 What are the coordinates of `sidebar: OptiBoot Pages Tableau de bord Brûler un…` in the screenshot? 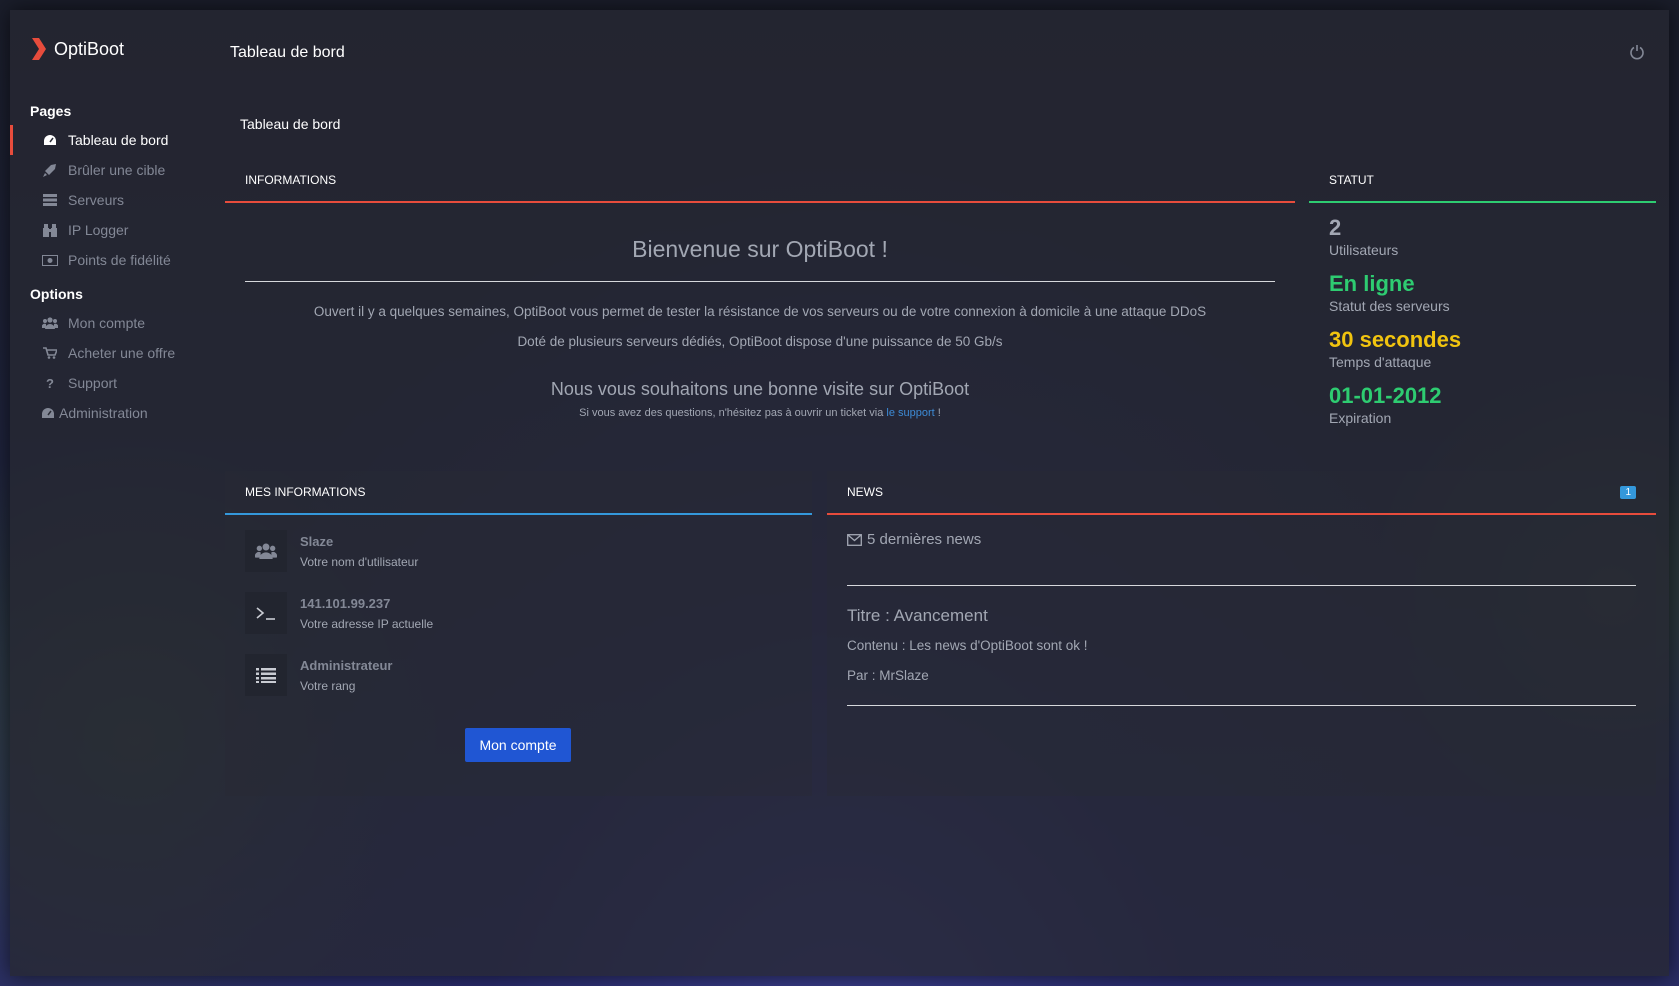 It's located at (112, 493).